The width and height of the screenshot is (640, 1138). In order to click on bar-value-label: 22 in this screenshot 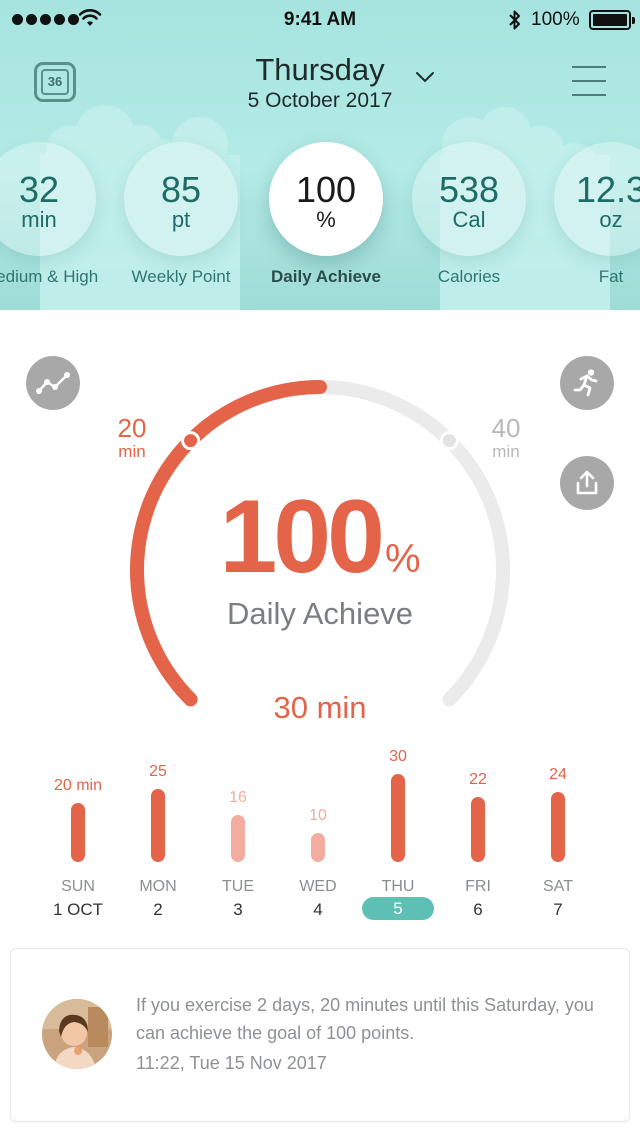, I will do `click(478, 779)`.